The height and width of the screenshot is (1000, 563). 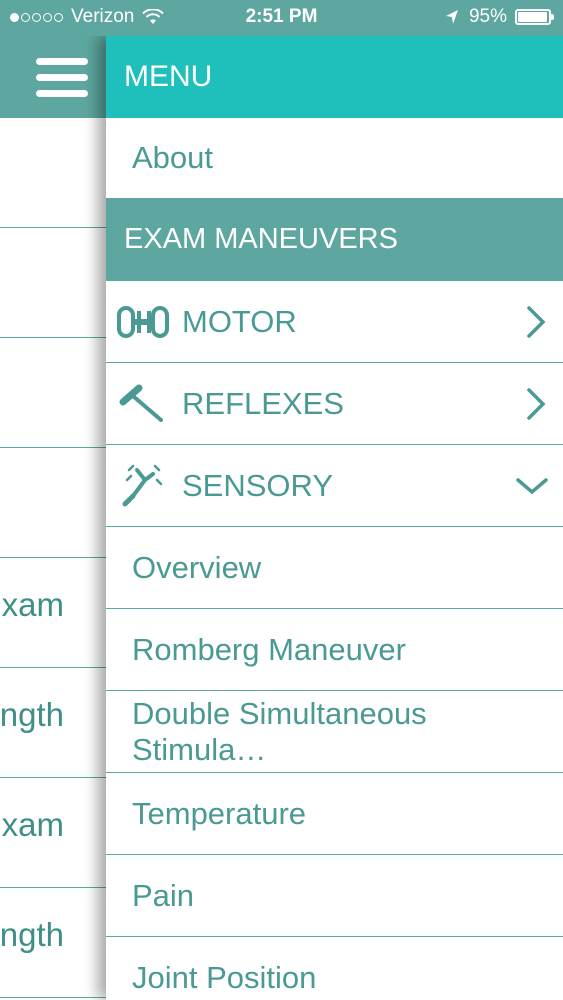 What do you see at coordinates (451, 17) in the screenshot?
I see `location-arrow-icon` at bounding box center [451, 17].